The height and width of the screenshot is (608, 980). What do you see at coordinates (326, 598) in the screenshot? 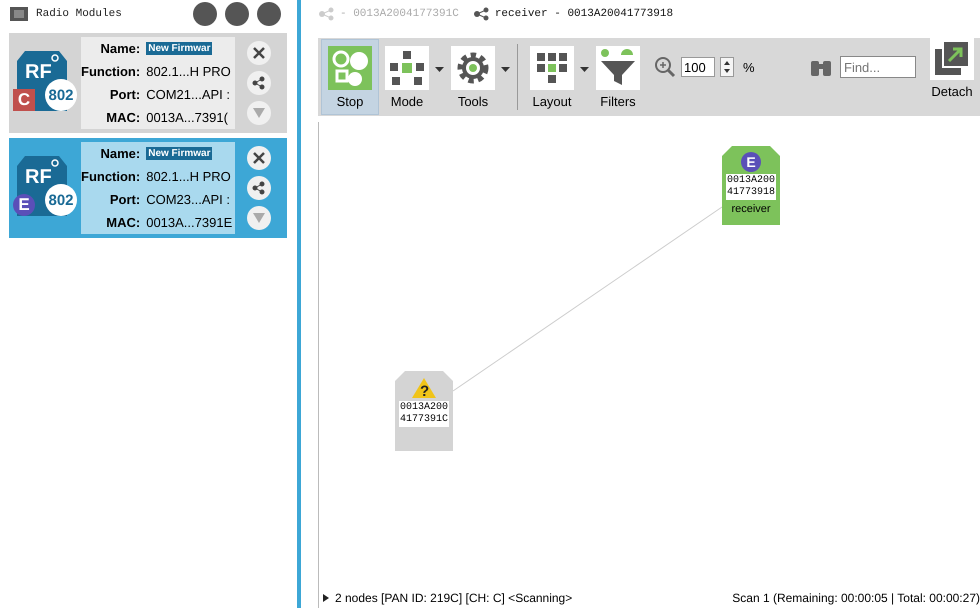
I see `expand-icon` at bounding box center [326, 598].